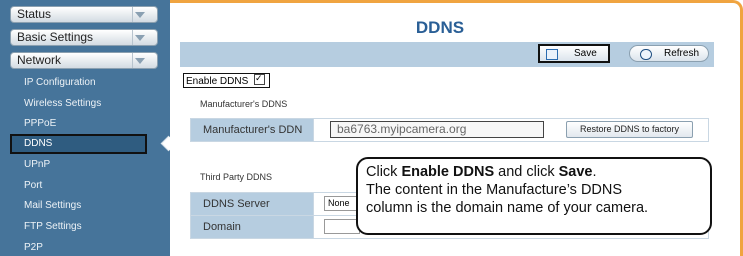 The width and height of the screenshot is (743, 256). I want to click on ddns-server-select: None, so click(341, 203).